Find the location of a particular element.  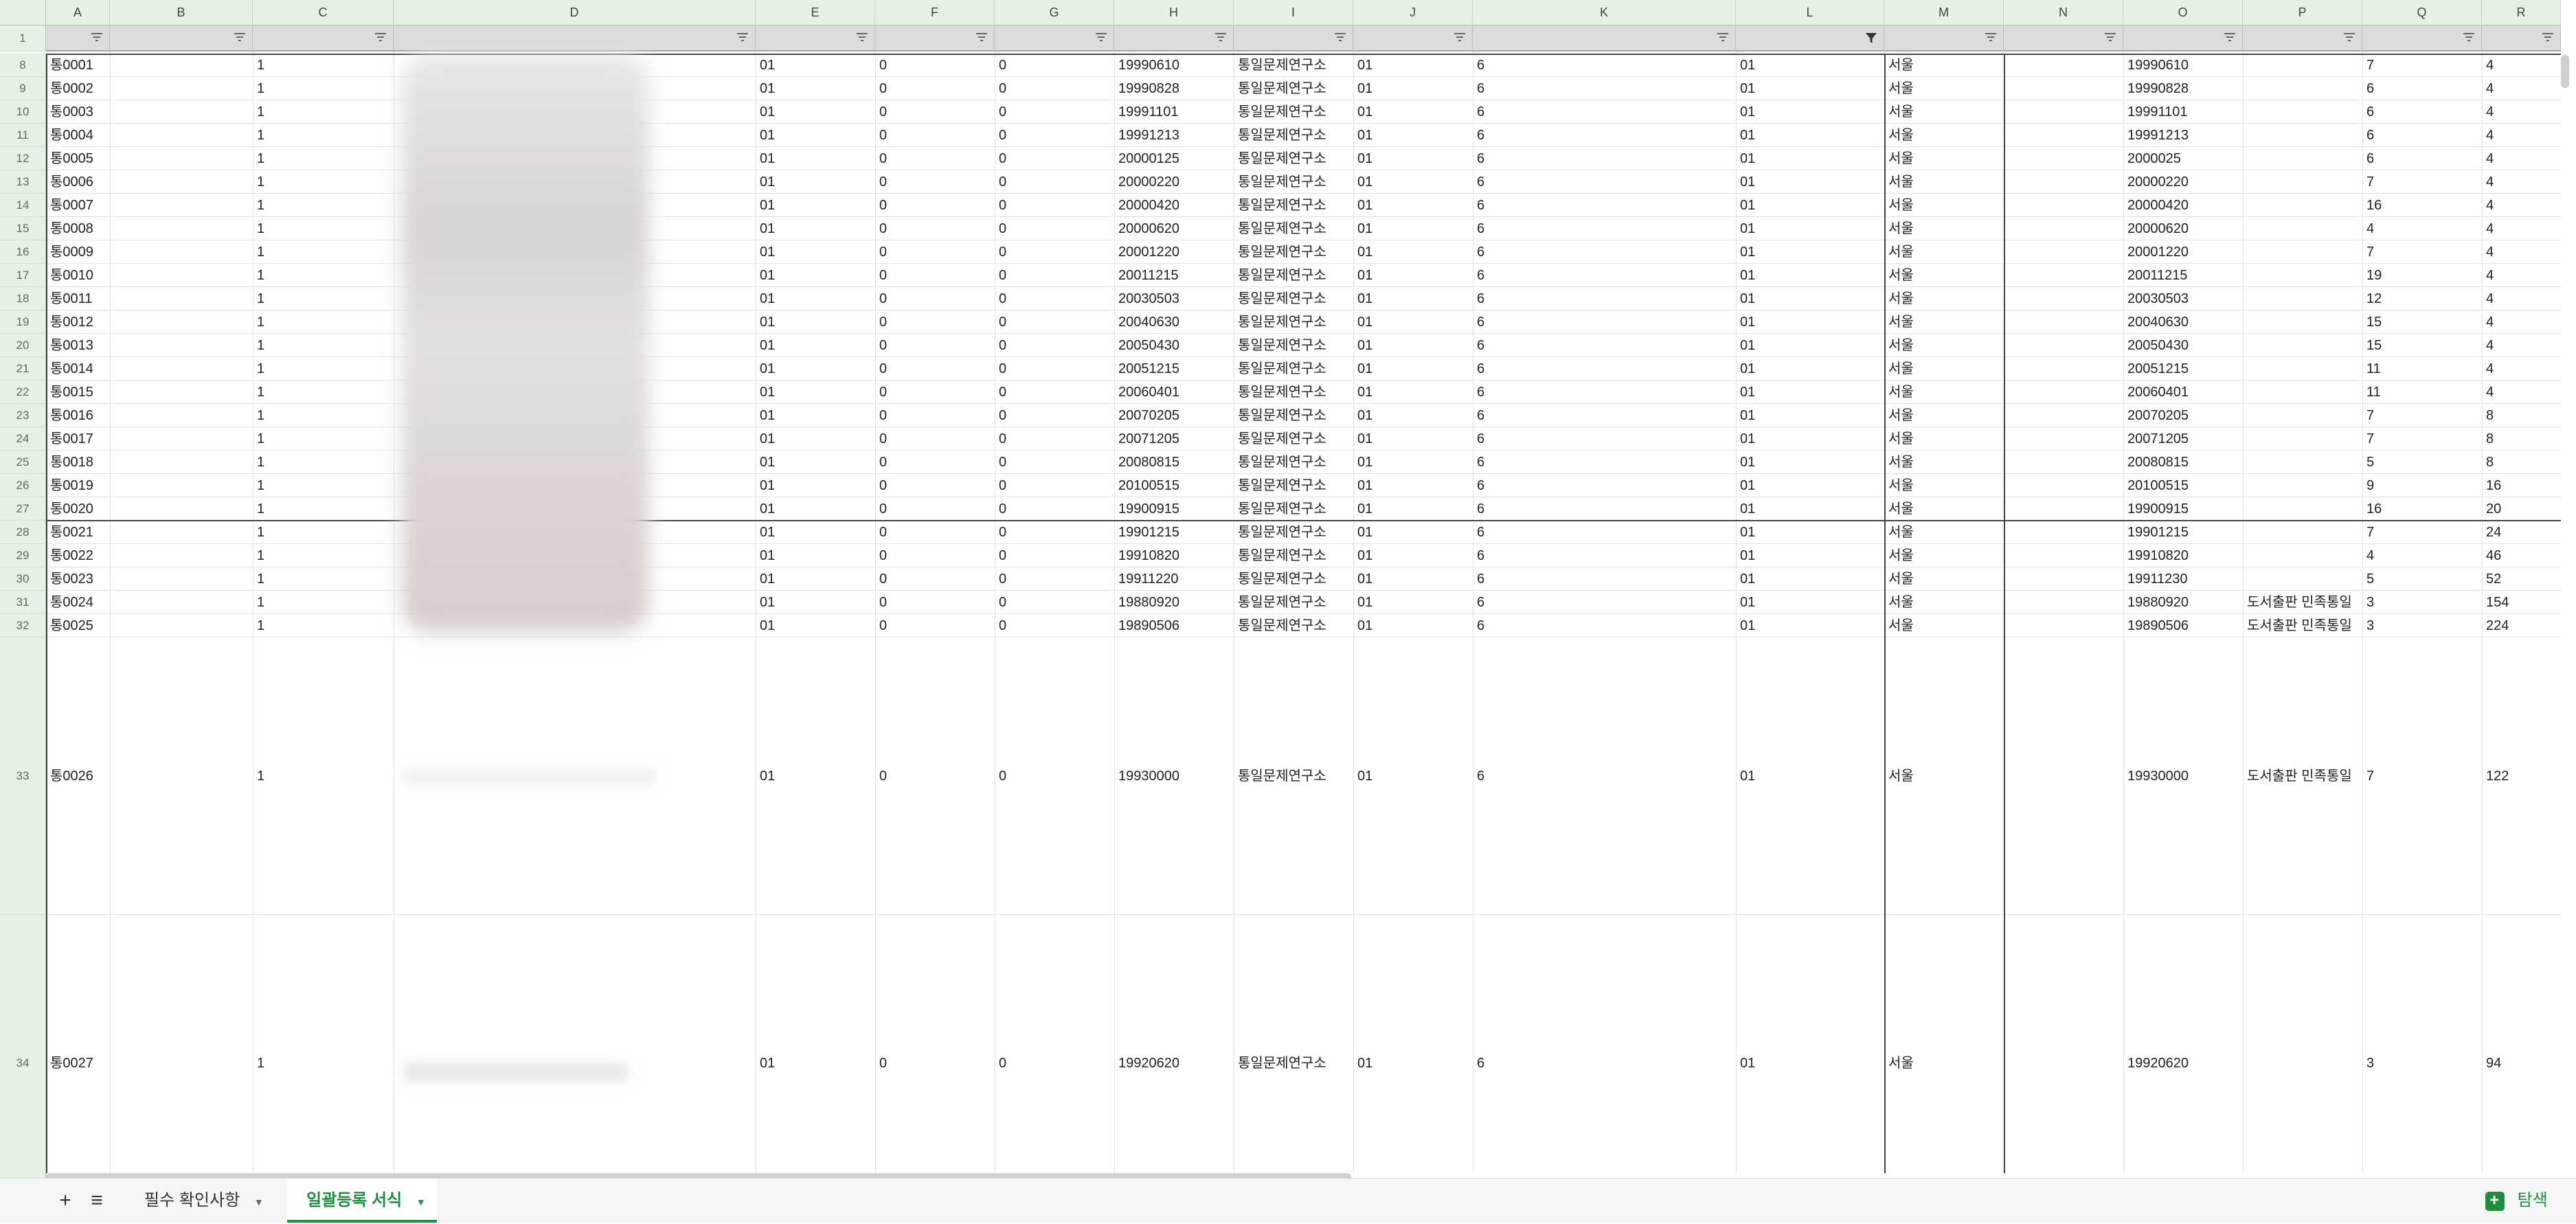

cell-E16: 01 is located at coordinates (815, 252).